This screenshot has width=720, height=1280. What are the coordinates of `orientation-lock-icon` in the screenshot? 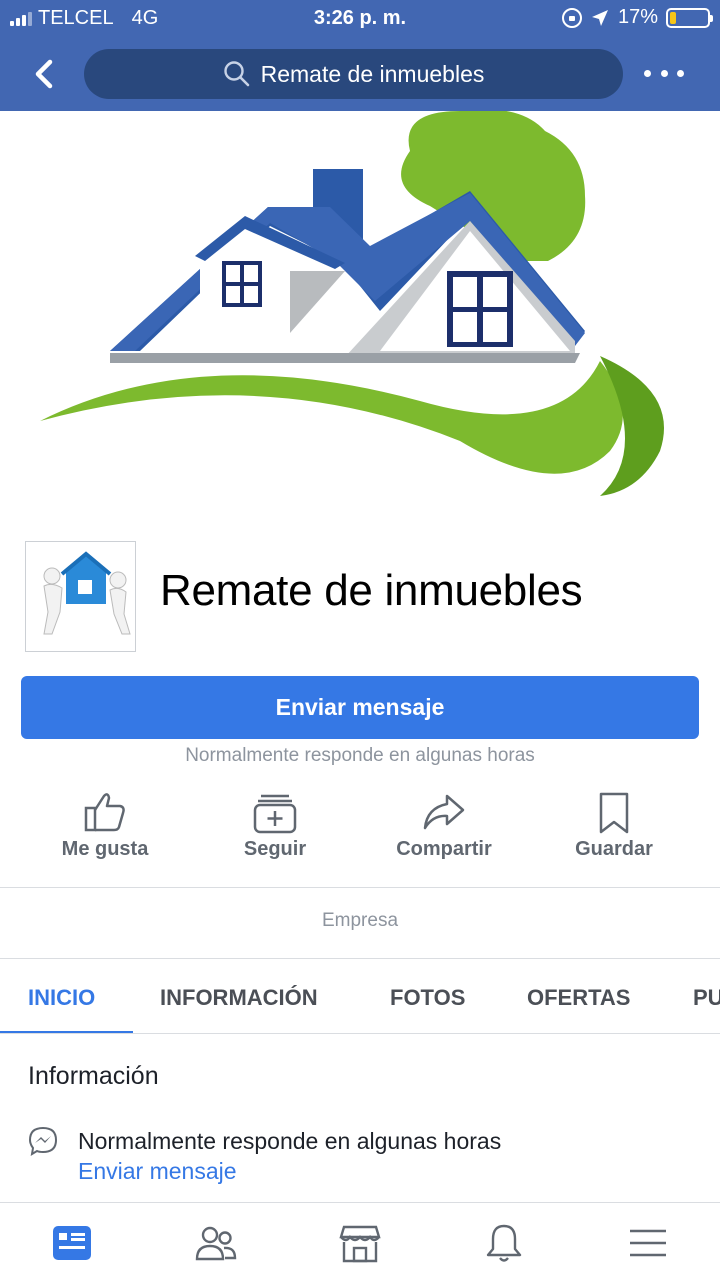 It's located at (571, 17).